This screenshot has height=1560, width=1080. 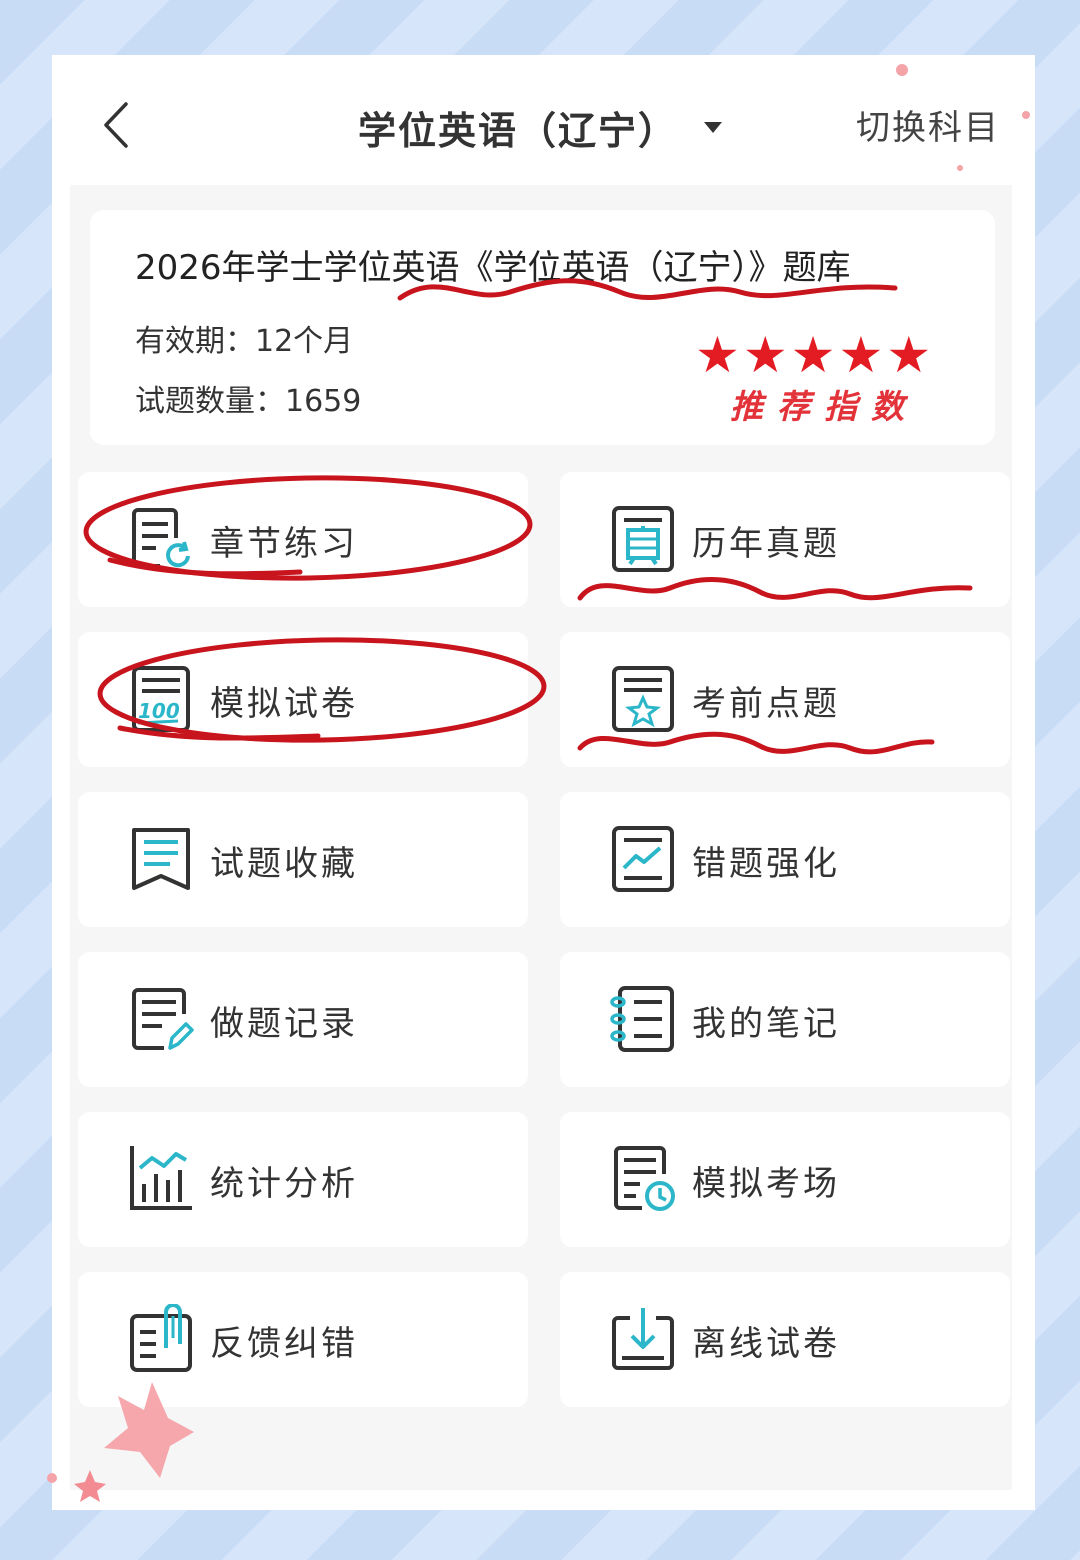 I want to click on menu-tile-chapter-practice: 章节练习, so click(x=303, y=539).